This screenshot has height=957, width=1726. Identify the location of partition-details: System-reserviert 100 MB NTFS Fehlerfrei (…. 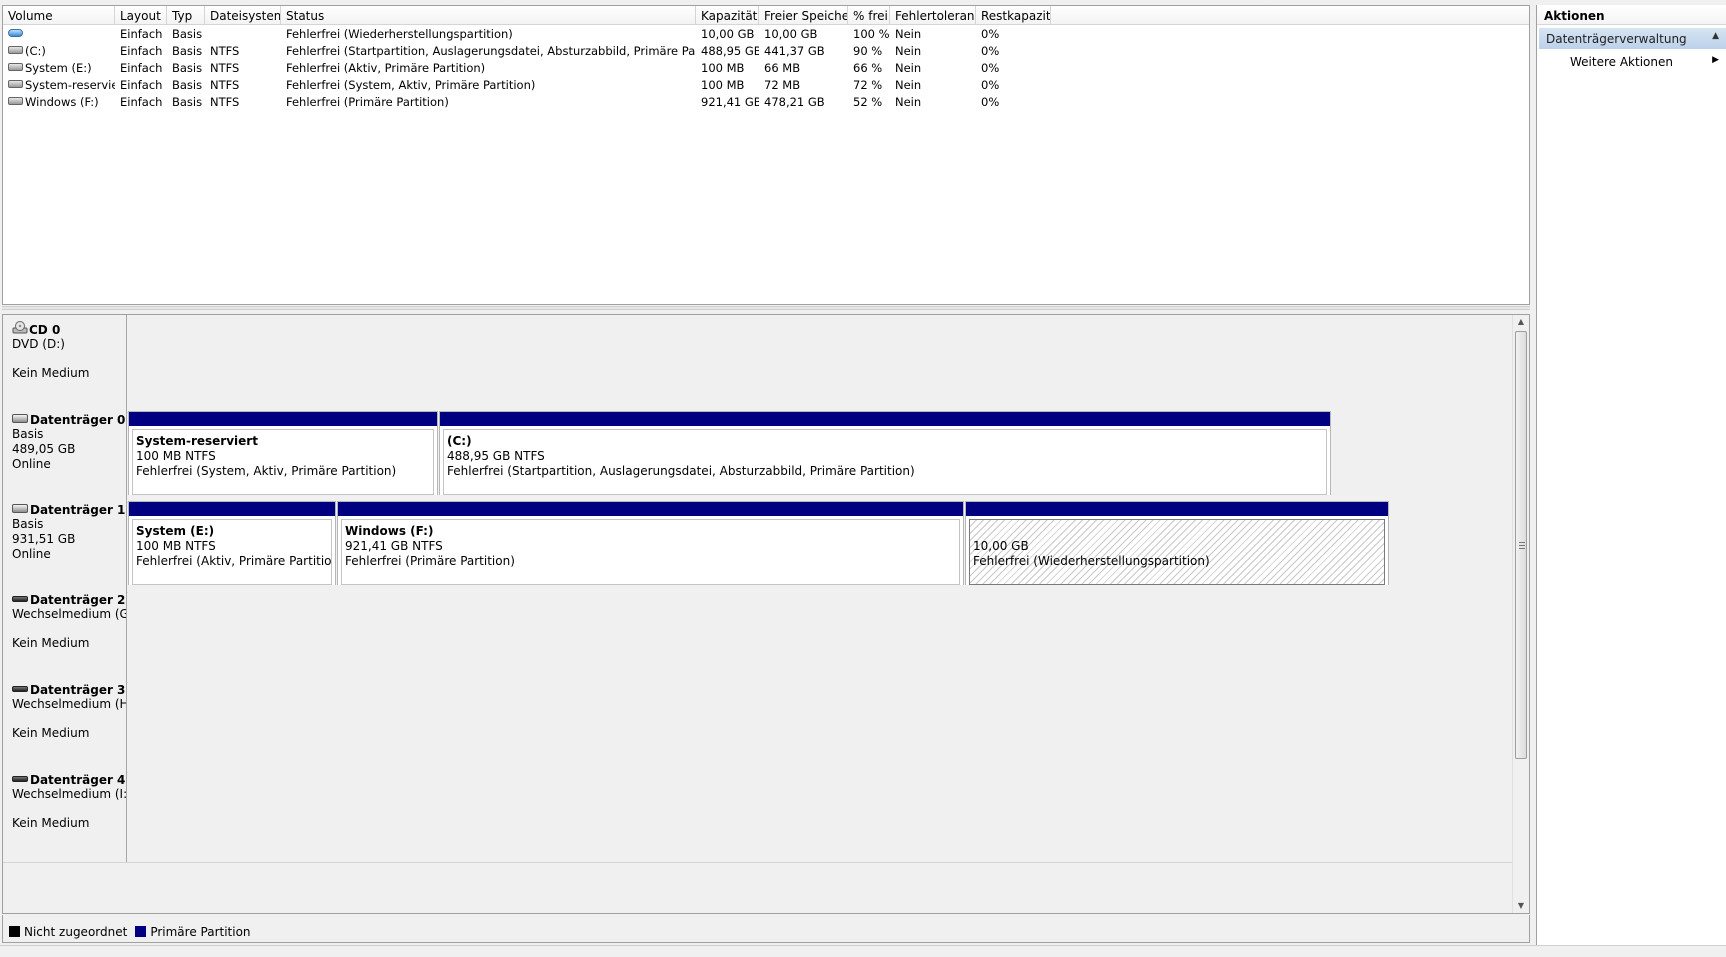
(283, 462).